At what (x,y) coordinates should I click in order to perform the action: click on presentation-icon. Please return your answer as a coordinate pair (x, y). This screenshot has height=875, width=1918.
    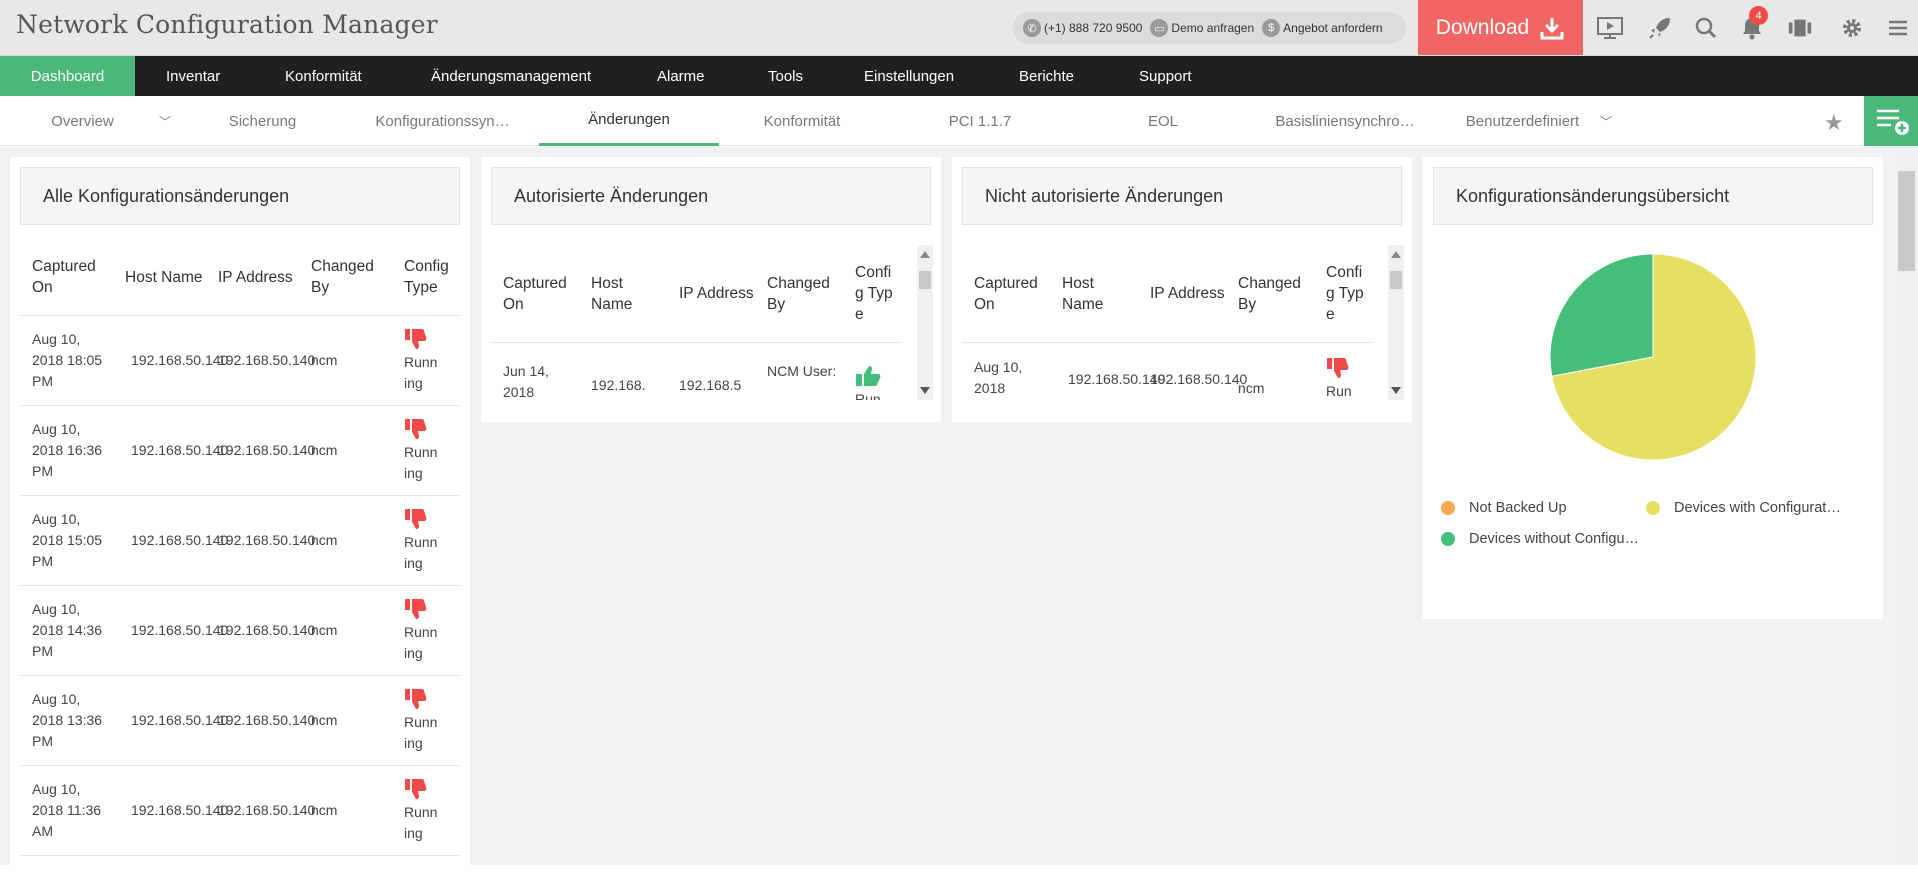
    Looking at the image, I should click on (1610, 28).